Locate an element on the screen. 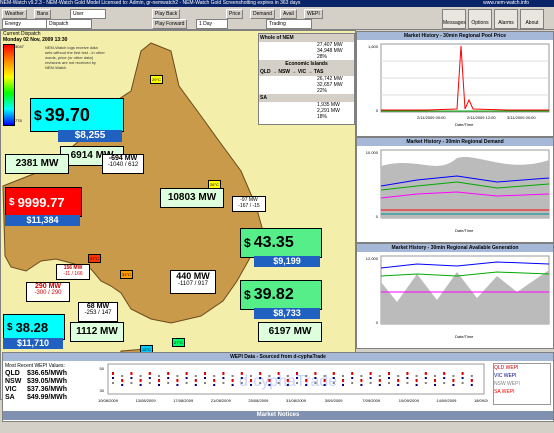  vic-price-box: $39.82 is located at coordinates (281, 295).